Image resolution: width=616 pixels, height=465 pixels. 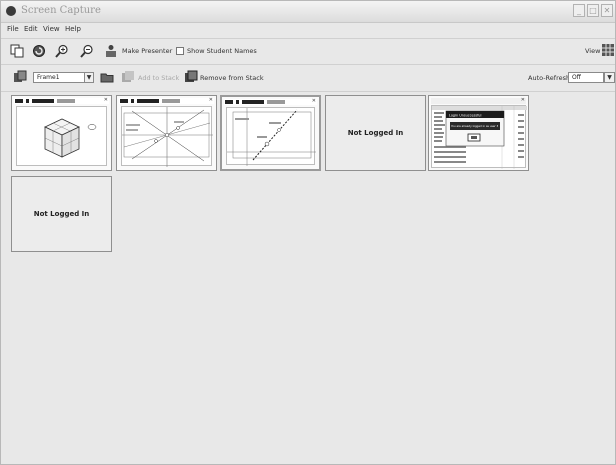 What do you see at coordinates (579, 10) in the screenshot?
I see `minimize-button: _` at bounding box center [579, 10].